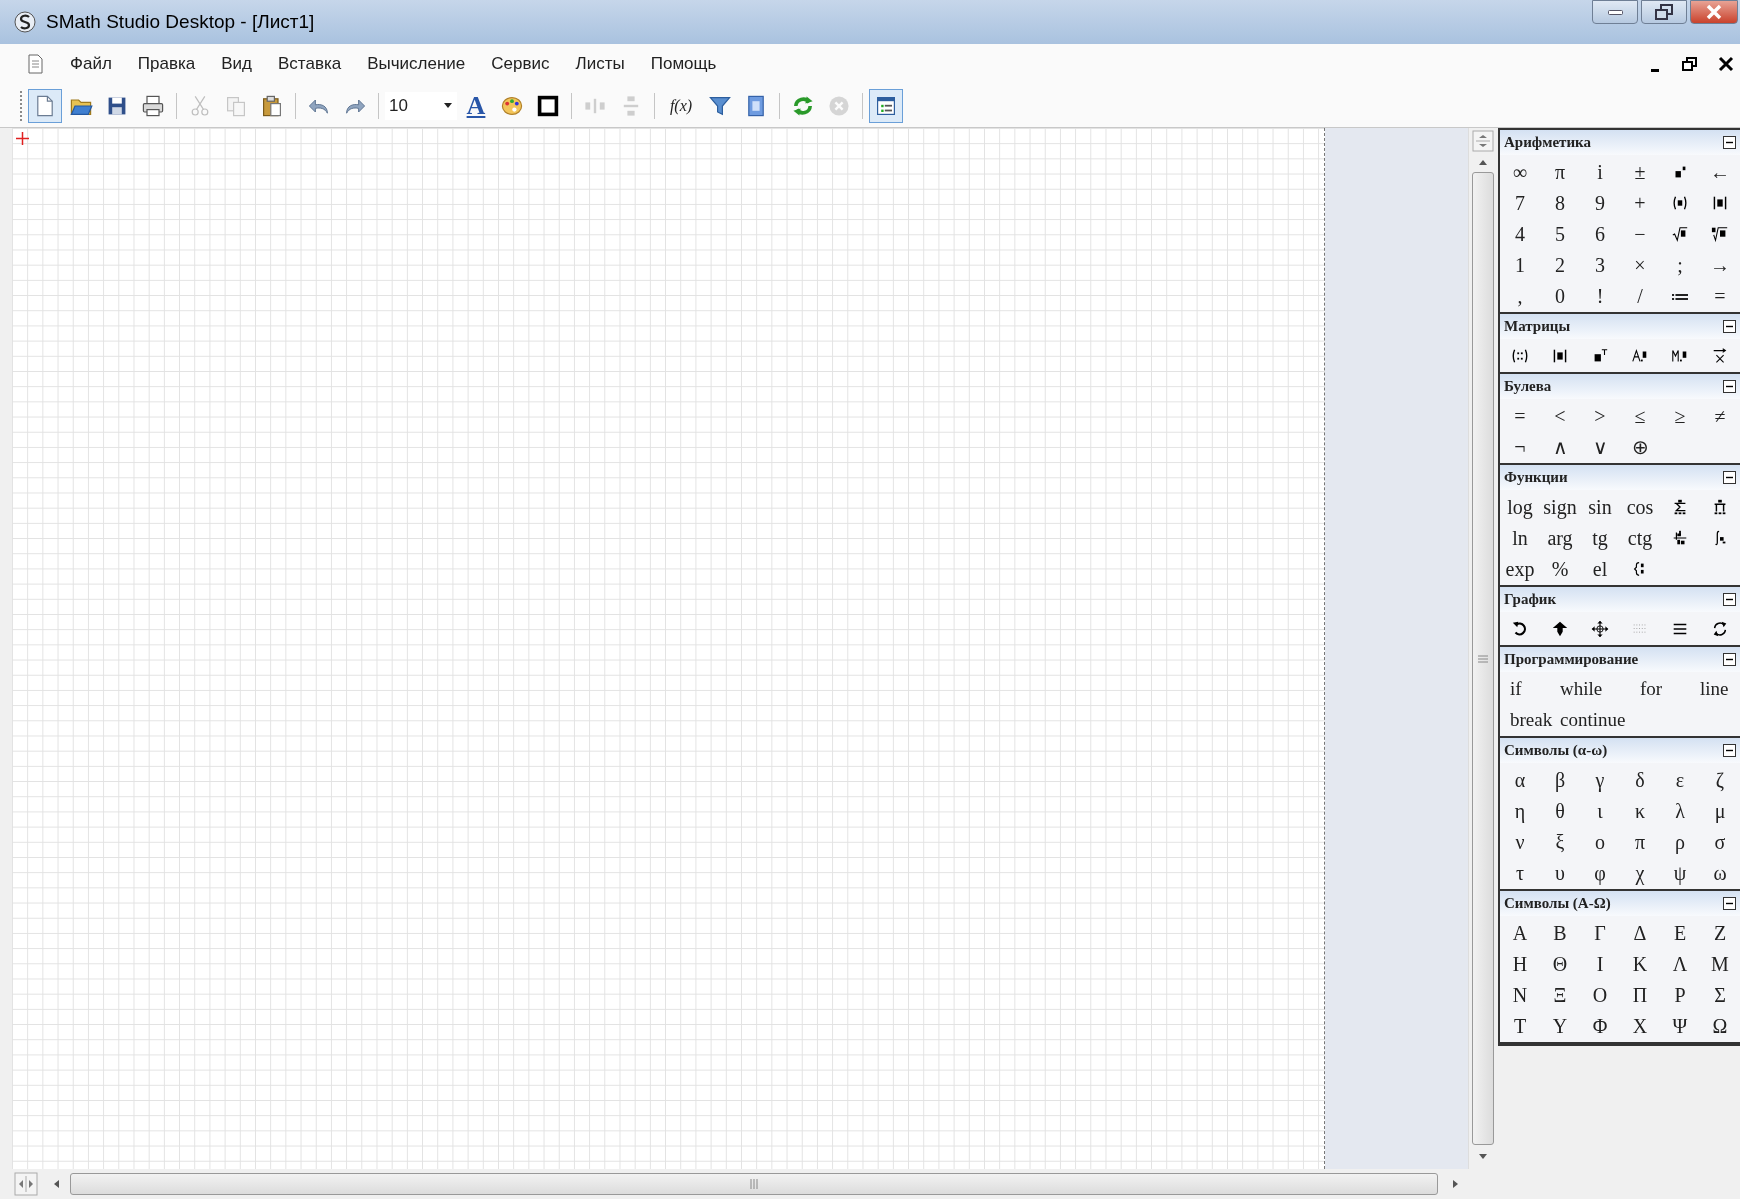 This screenshot has height=1199, width=1740. Describe the element at coordinates (1520, 1025) in the screenshot. I see `symbol-button: Τ` at that location.